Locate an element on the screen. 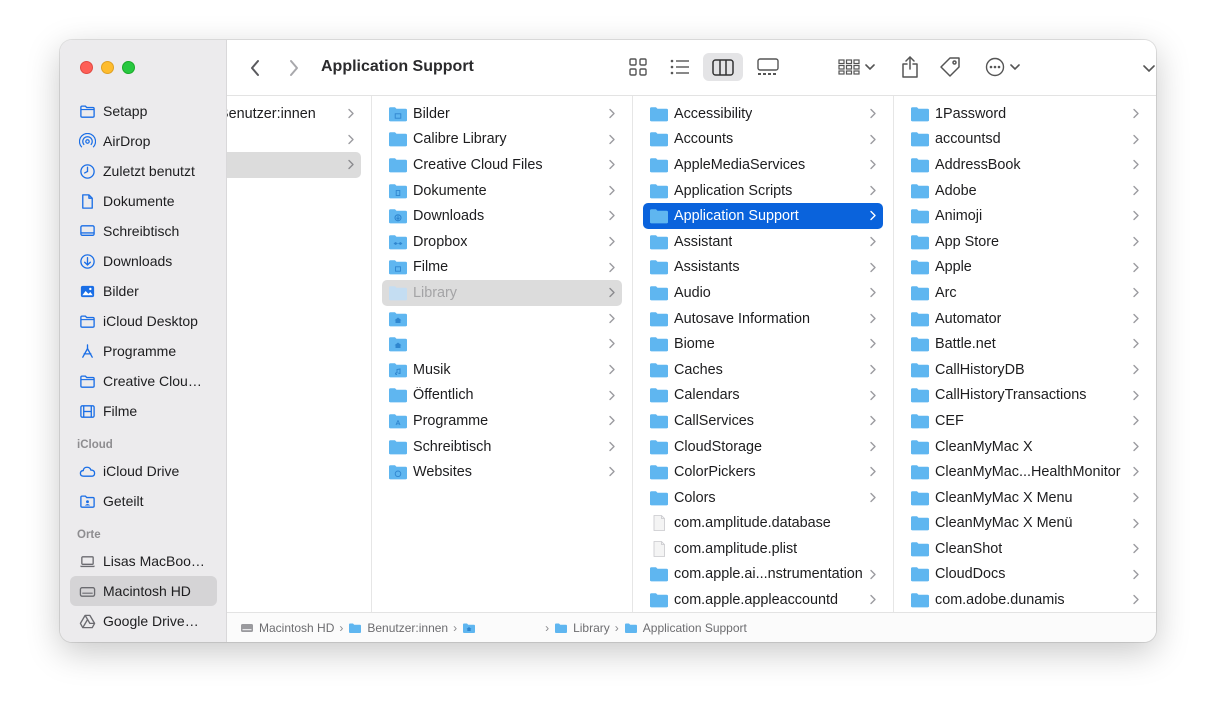 Image resolution: width=1216 pixels, height=722 pixels. column-item: Öffentlich is located at coordinates (502, 396).